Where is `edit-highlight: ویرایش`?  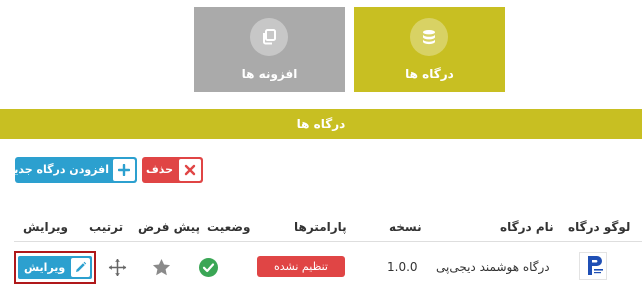 edit-highlight: ویرایش is located at coordinates (55, 267).